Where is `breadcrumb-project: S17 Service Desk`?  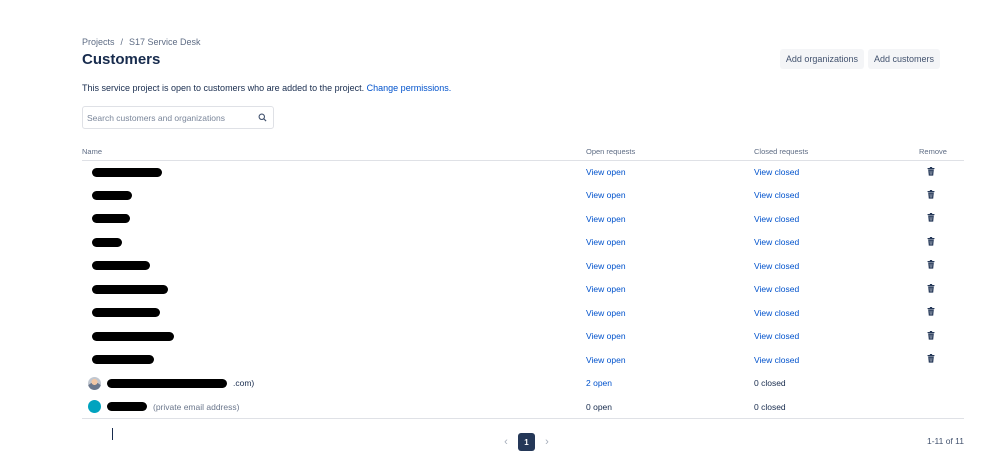
breadcrumb-project: S17 Service Desk is located at coordinates (165, 42).